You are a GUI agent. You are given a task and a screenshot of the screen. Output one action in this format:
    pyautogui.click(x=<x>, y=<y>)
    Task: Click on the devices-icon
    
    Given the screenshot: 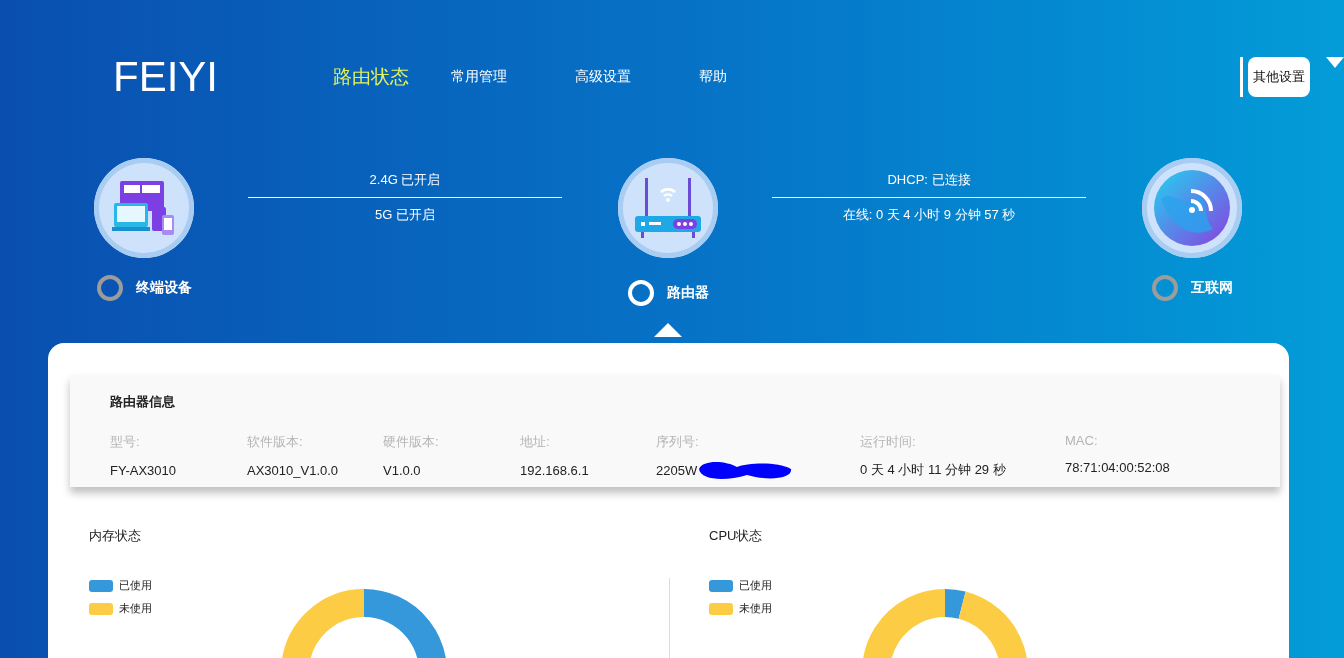 What is the action you would take?
    pyautogui.click(x=144, y=208)
    